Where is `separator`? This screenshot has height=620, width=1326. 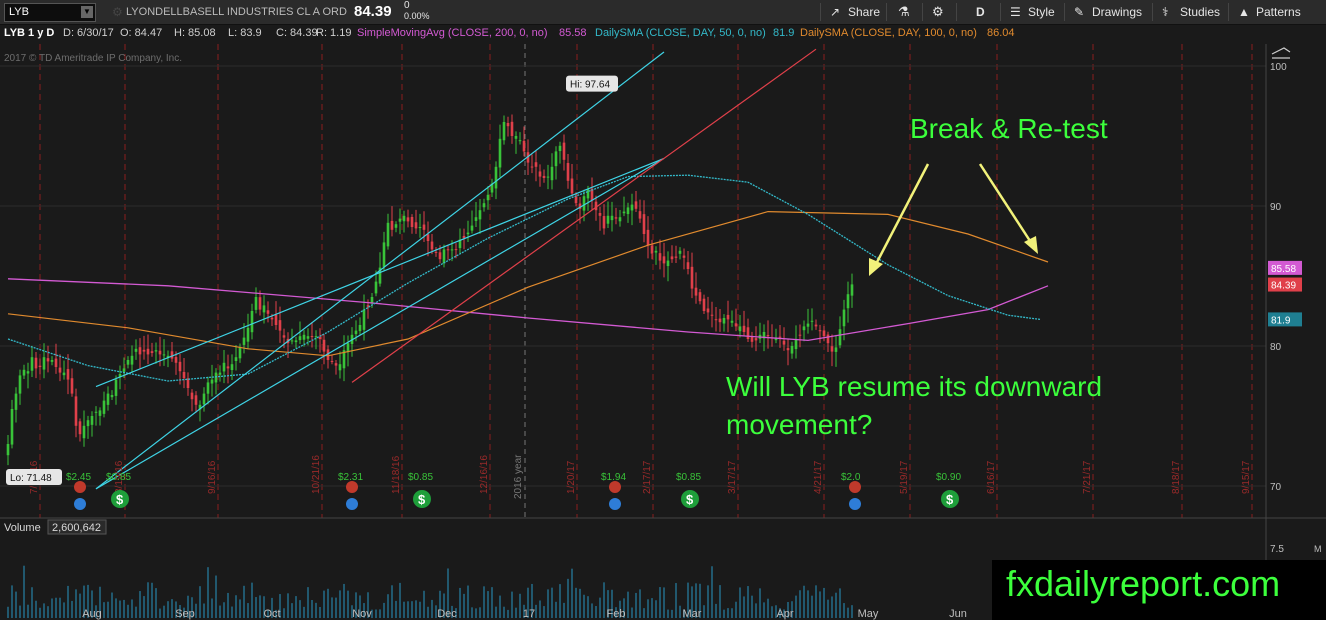
separator is located at coordinates (1152, 12).